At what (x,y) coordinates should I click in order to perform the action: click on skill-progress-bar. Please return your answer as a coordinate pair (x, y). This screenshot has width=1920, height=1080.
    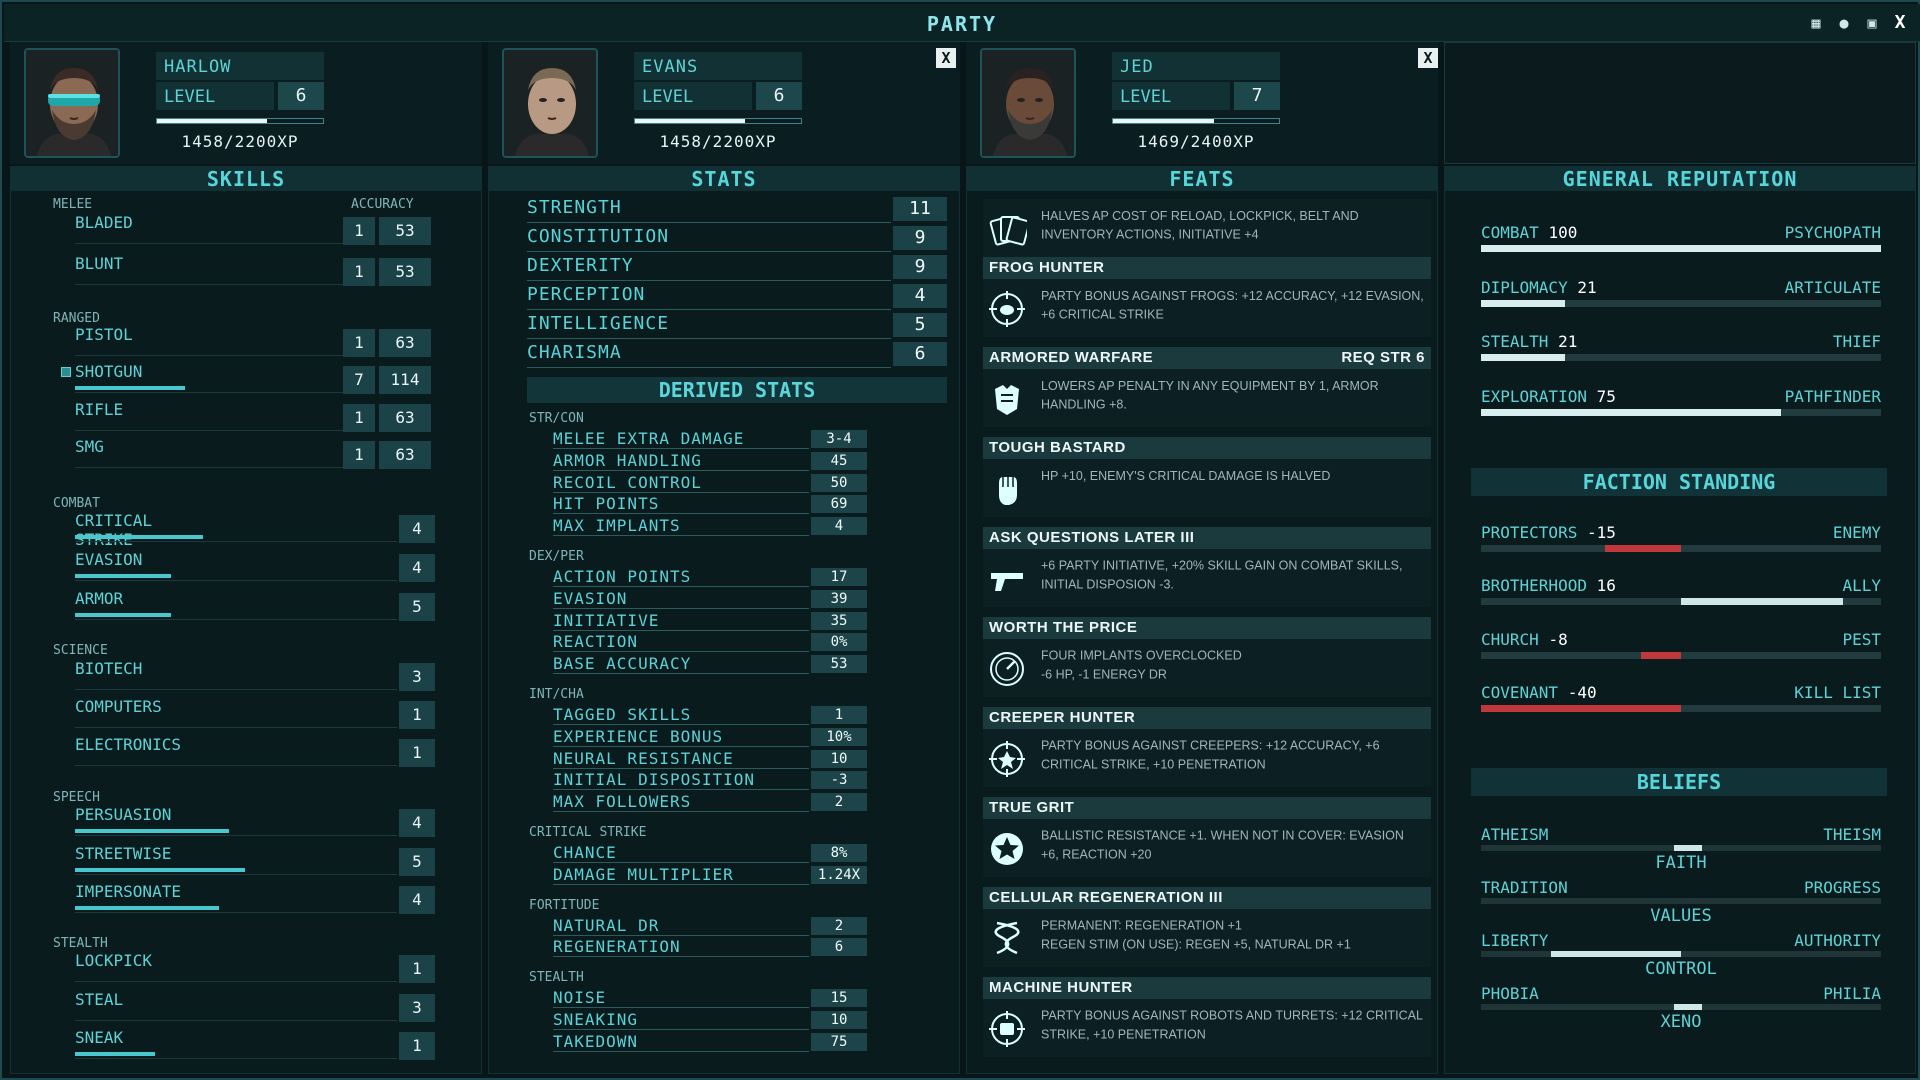
    Looking at the image, I should click on (123, 576).